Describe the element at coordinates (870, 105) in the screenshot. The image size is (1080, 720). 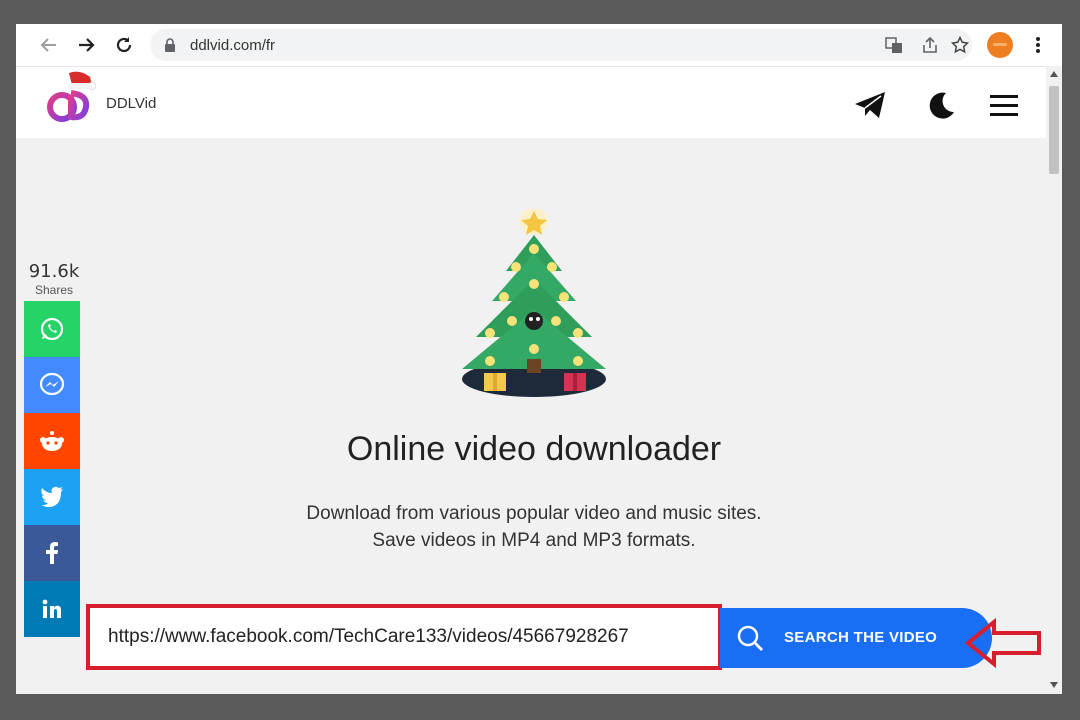
I see `telegram-icon` at that location.